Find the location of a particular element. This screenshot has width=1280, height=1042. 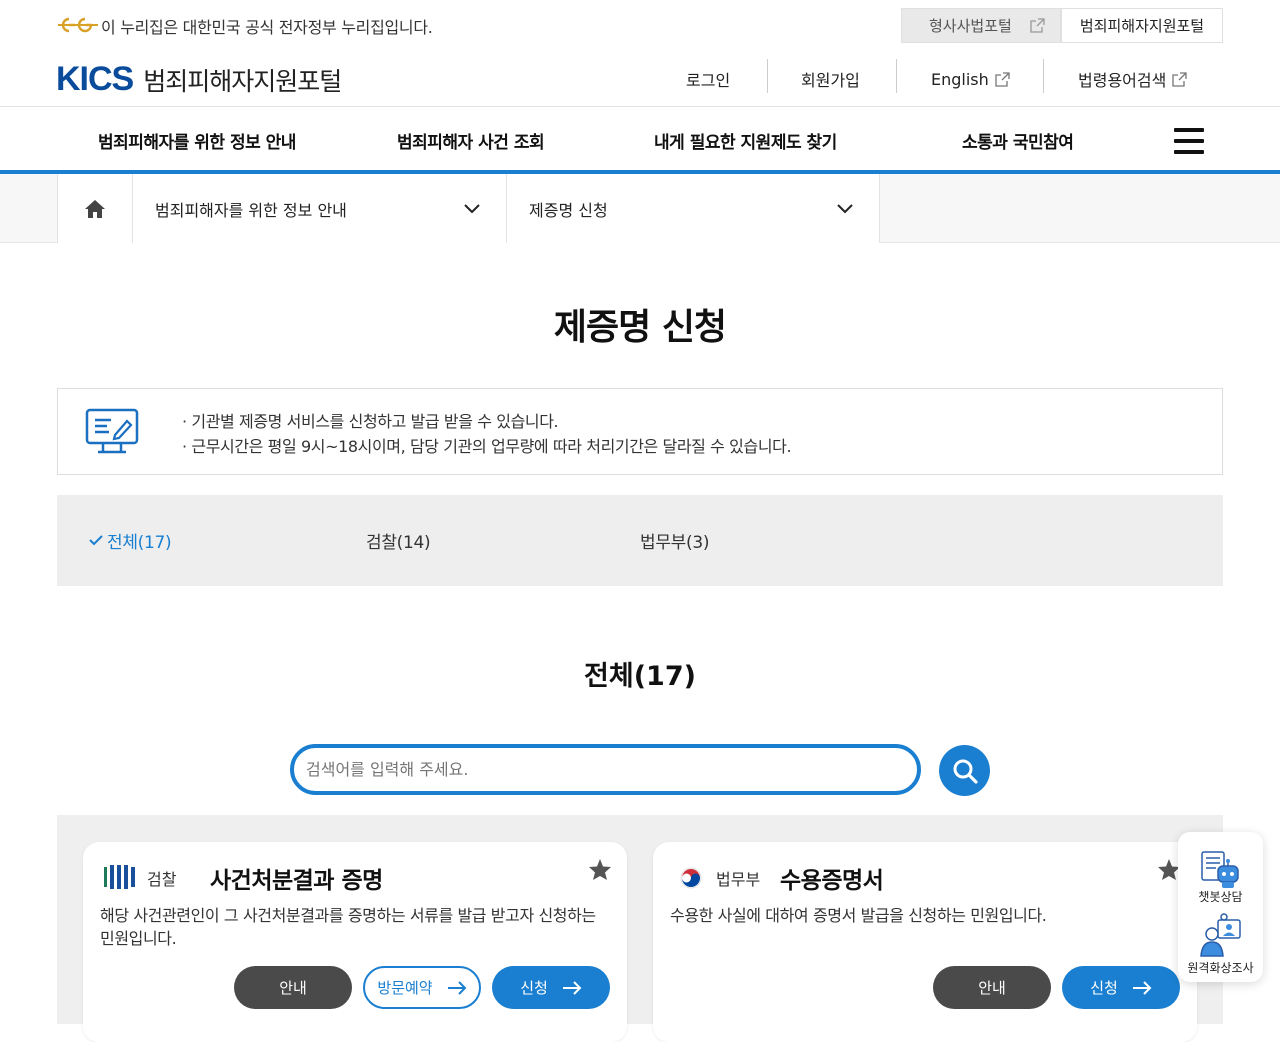

hamburger-menu-icon is located at coordinates (1189, 141).